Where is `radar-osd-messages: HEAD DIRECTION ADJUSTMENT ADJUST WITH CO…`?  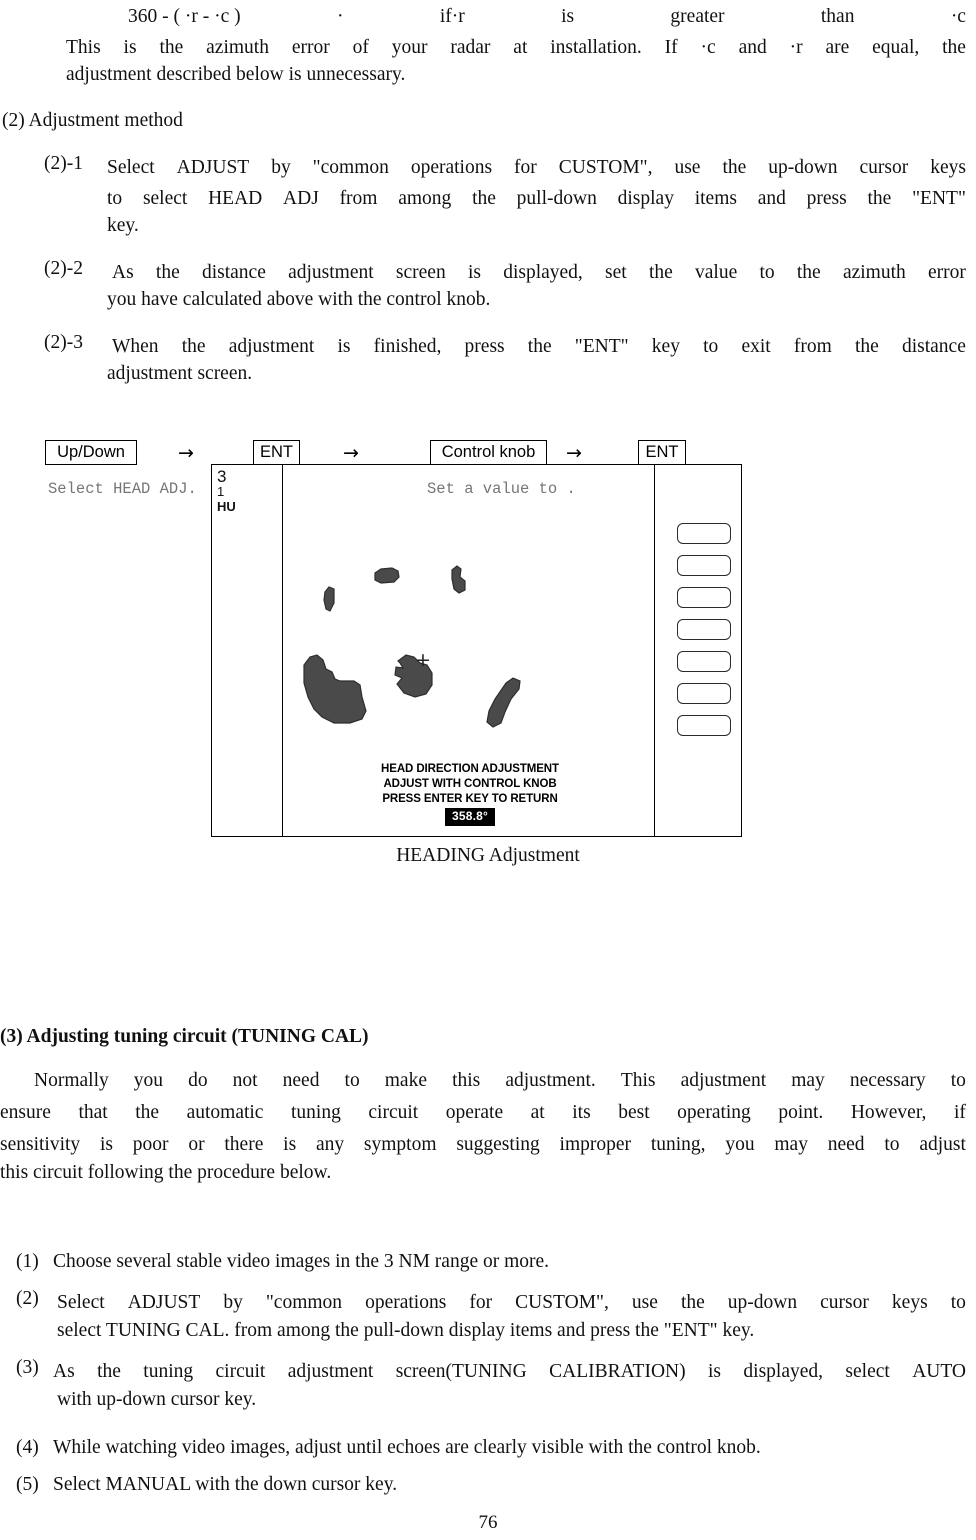
radar-osd-messages: HEAD DIRECTION ADJUSTMENT ADJUST WITH CO… is located at coordinates (470, 794).